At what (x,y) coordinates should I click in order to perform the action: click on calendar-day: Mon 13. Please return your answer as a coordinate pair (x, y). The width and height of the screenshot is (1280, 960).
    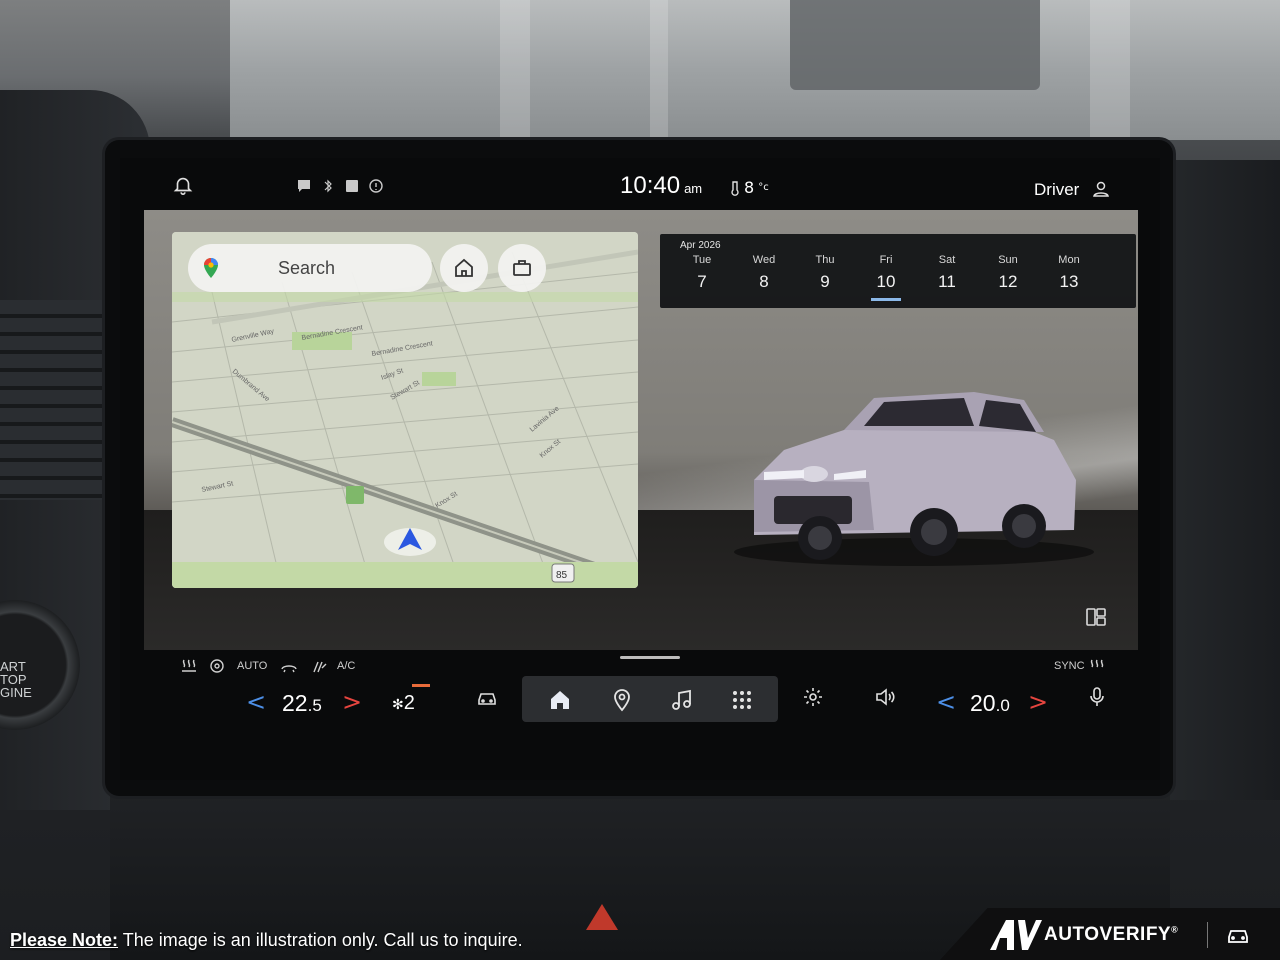
    Looking at the image, I should click on (1069, 273).